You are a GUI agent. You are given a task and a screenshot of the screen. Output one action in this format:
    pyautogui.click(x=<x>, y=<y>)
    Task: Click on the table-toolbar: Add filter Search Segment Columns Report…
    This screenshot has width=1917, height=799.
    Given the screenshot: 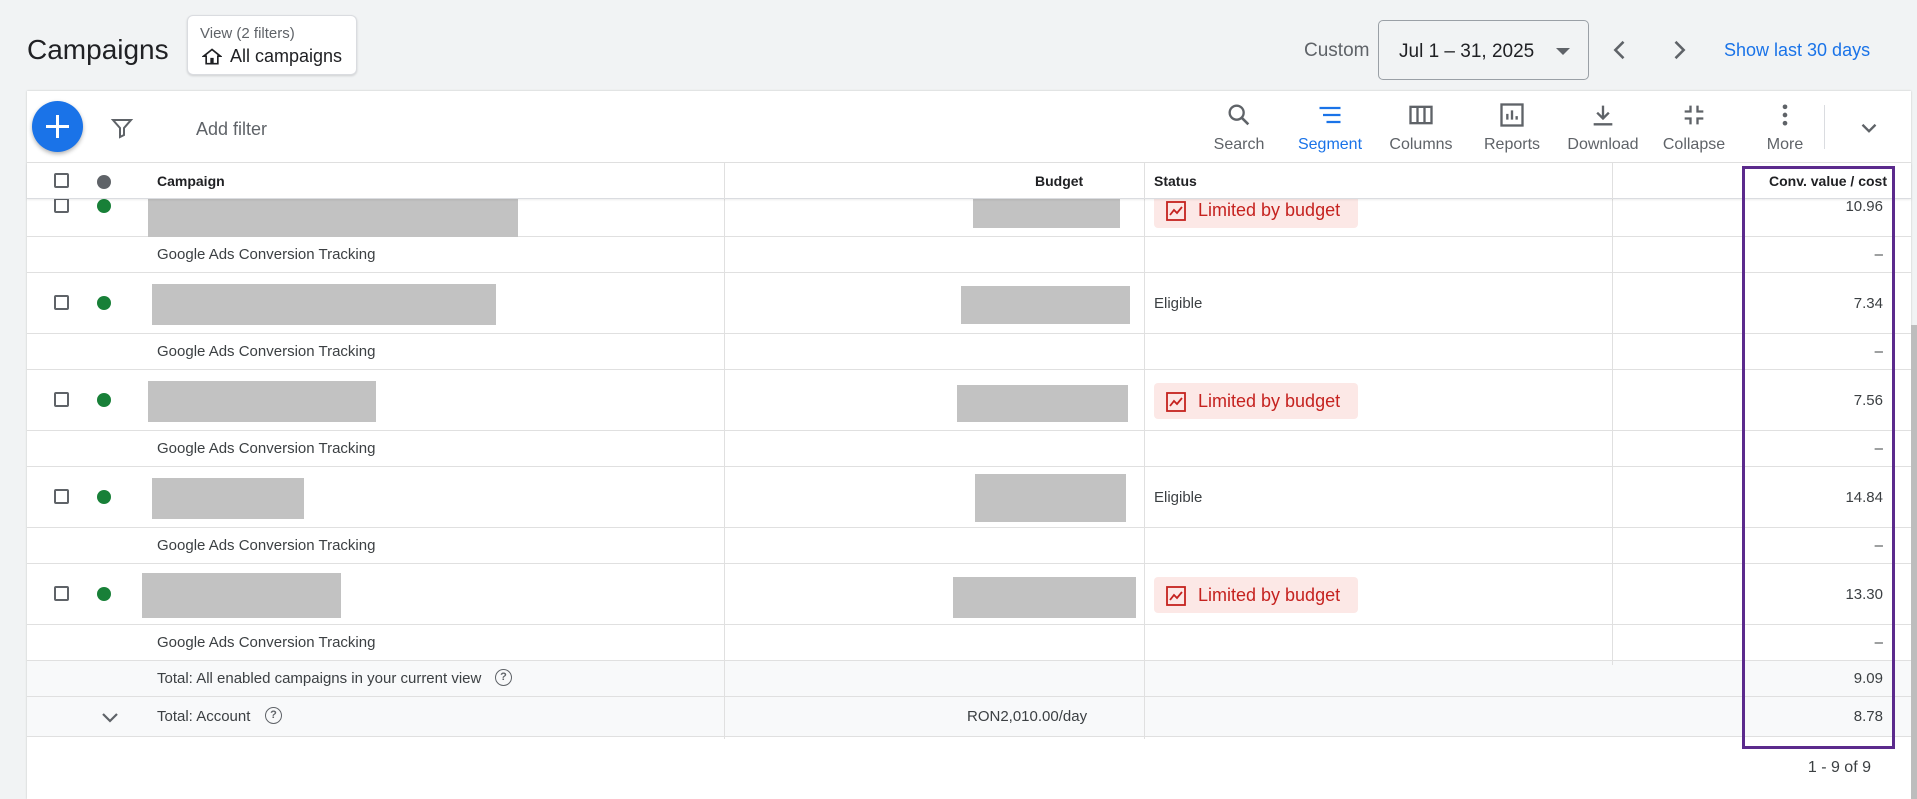 What is the action you would take?
    pyautogui.click(x=969, y=127)
    